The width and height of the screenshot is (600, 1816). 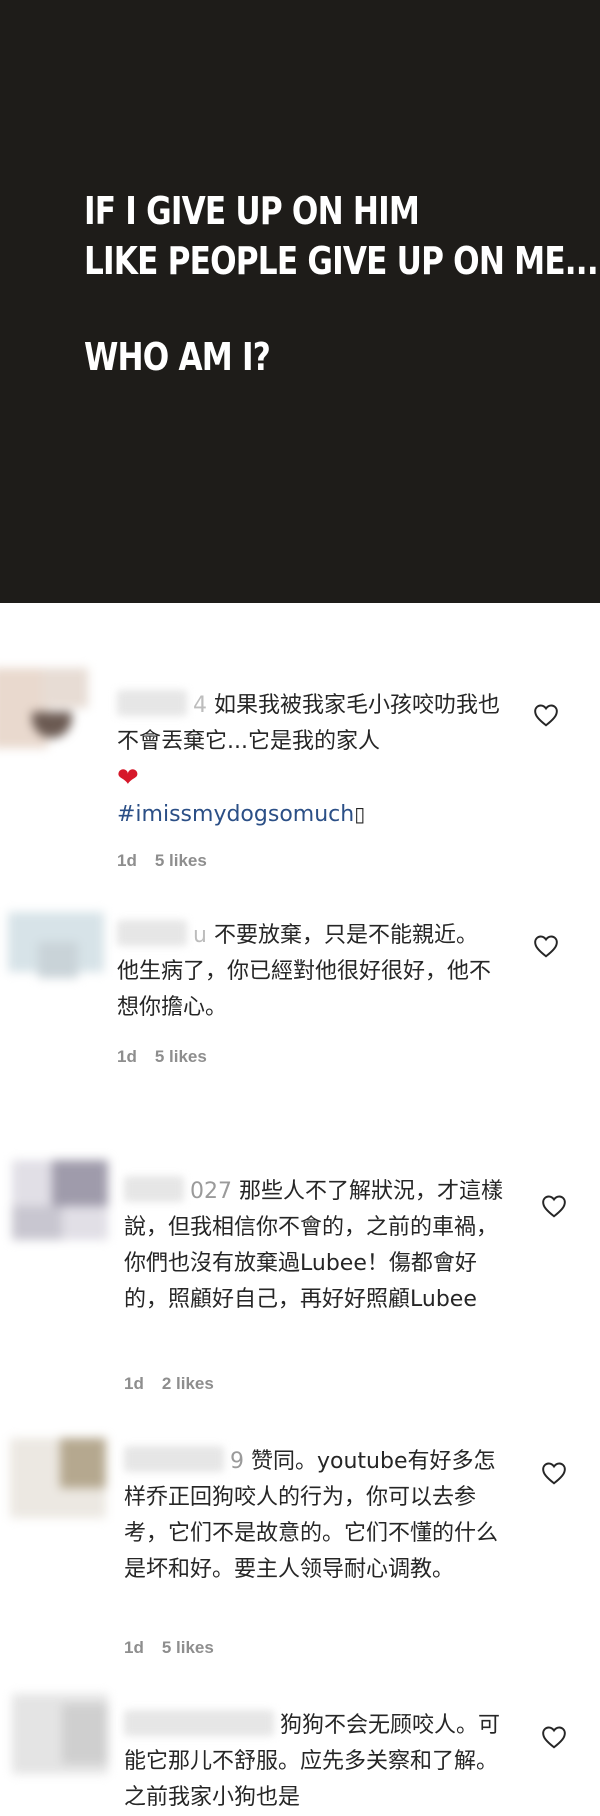 I want to click on comment-likes: 2 likes, so click(x=188, y=1383).